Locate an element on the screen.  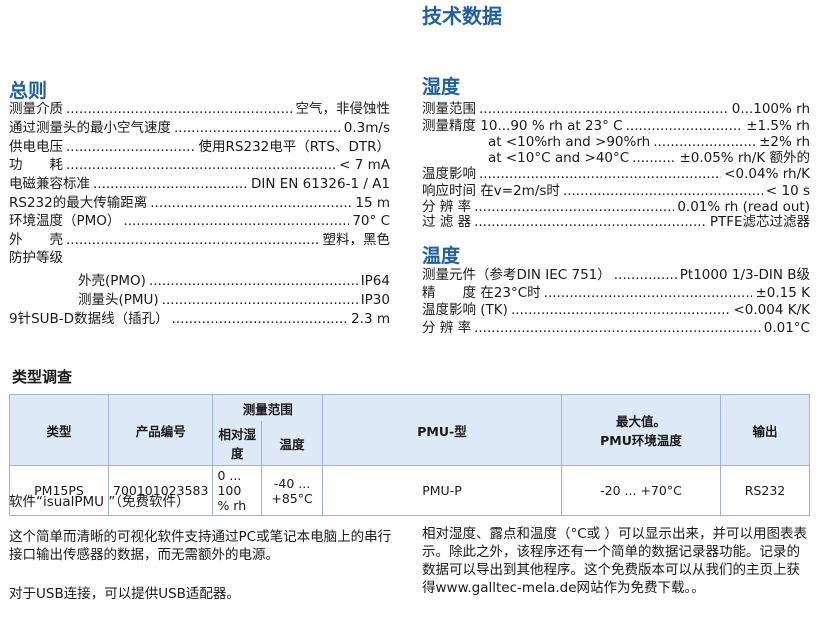
spec-row: 9针SUB-D数据线（插孔） 2.3 m is located at coordinates (199, 319).